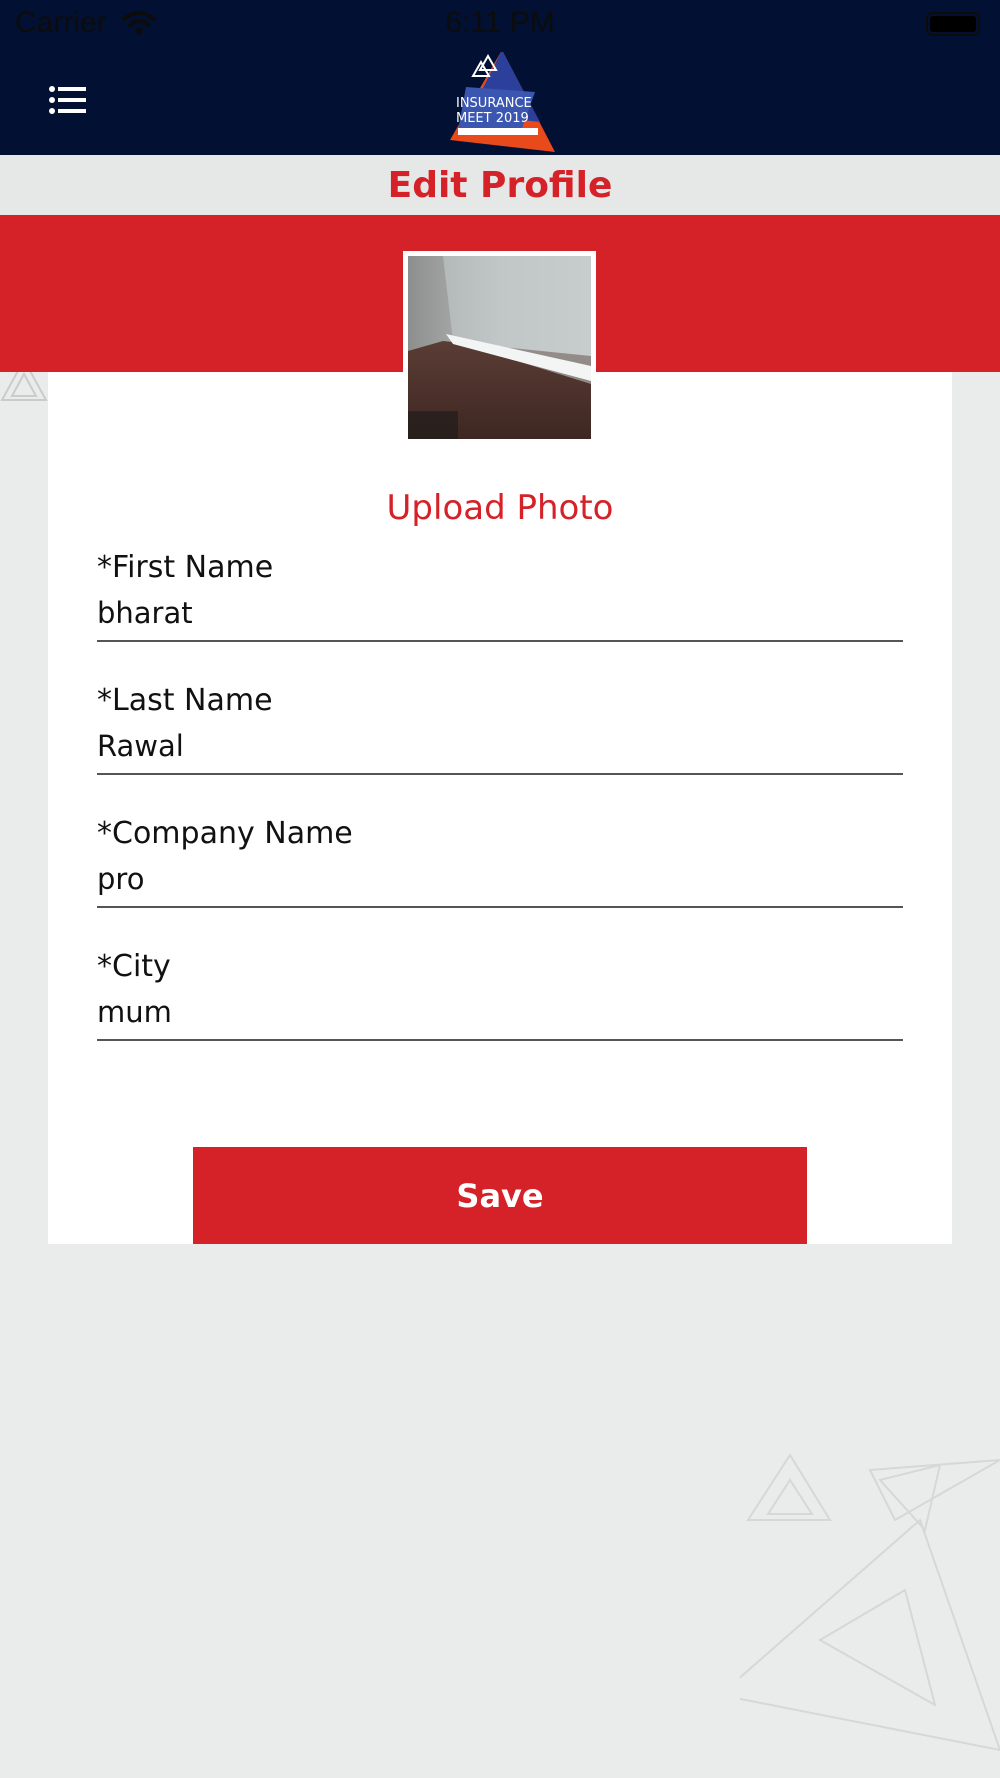 The height and width of the screenshot is (1778, 1000). I want to click on list-menu-icon, so click(67, 100).